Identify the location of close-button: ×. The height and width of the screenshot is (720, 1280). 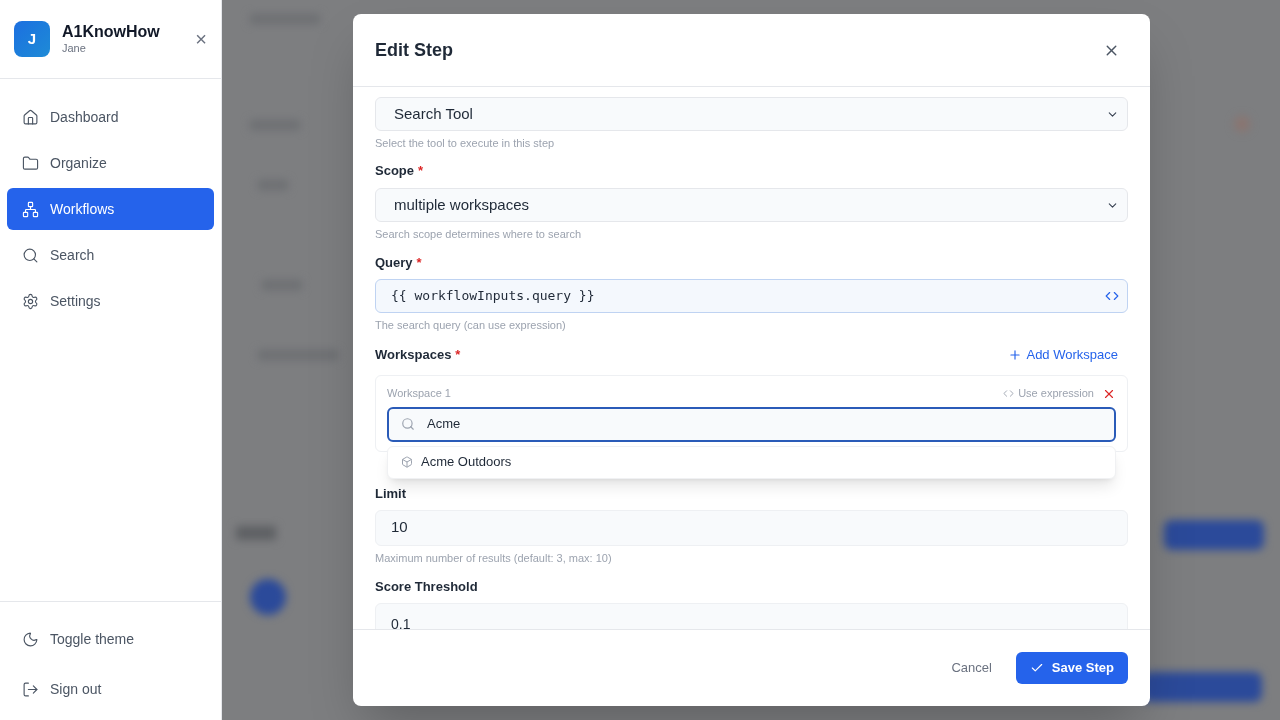
(201, 39).